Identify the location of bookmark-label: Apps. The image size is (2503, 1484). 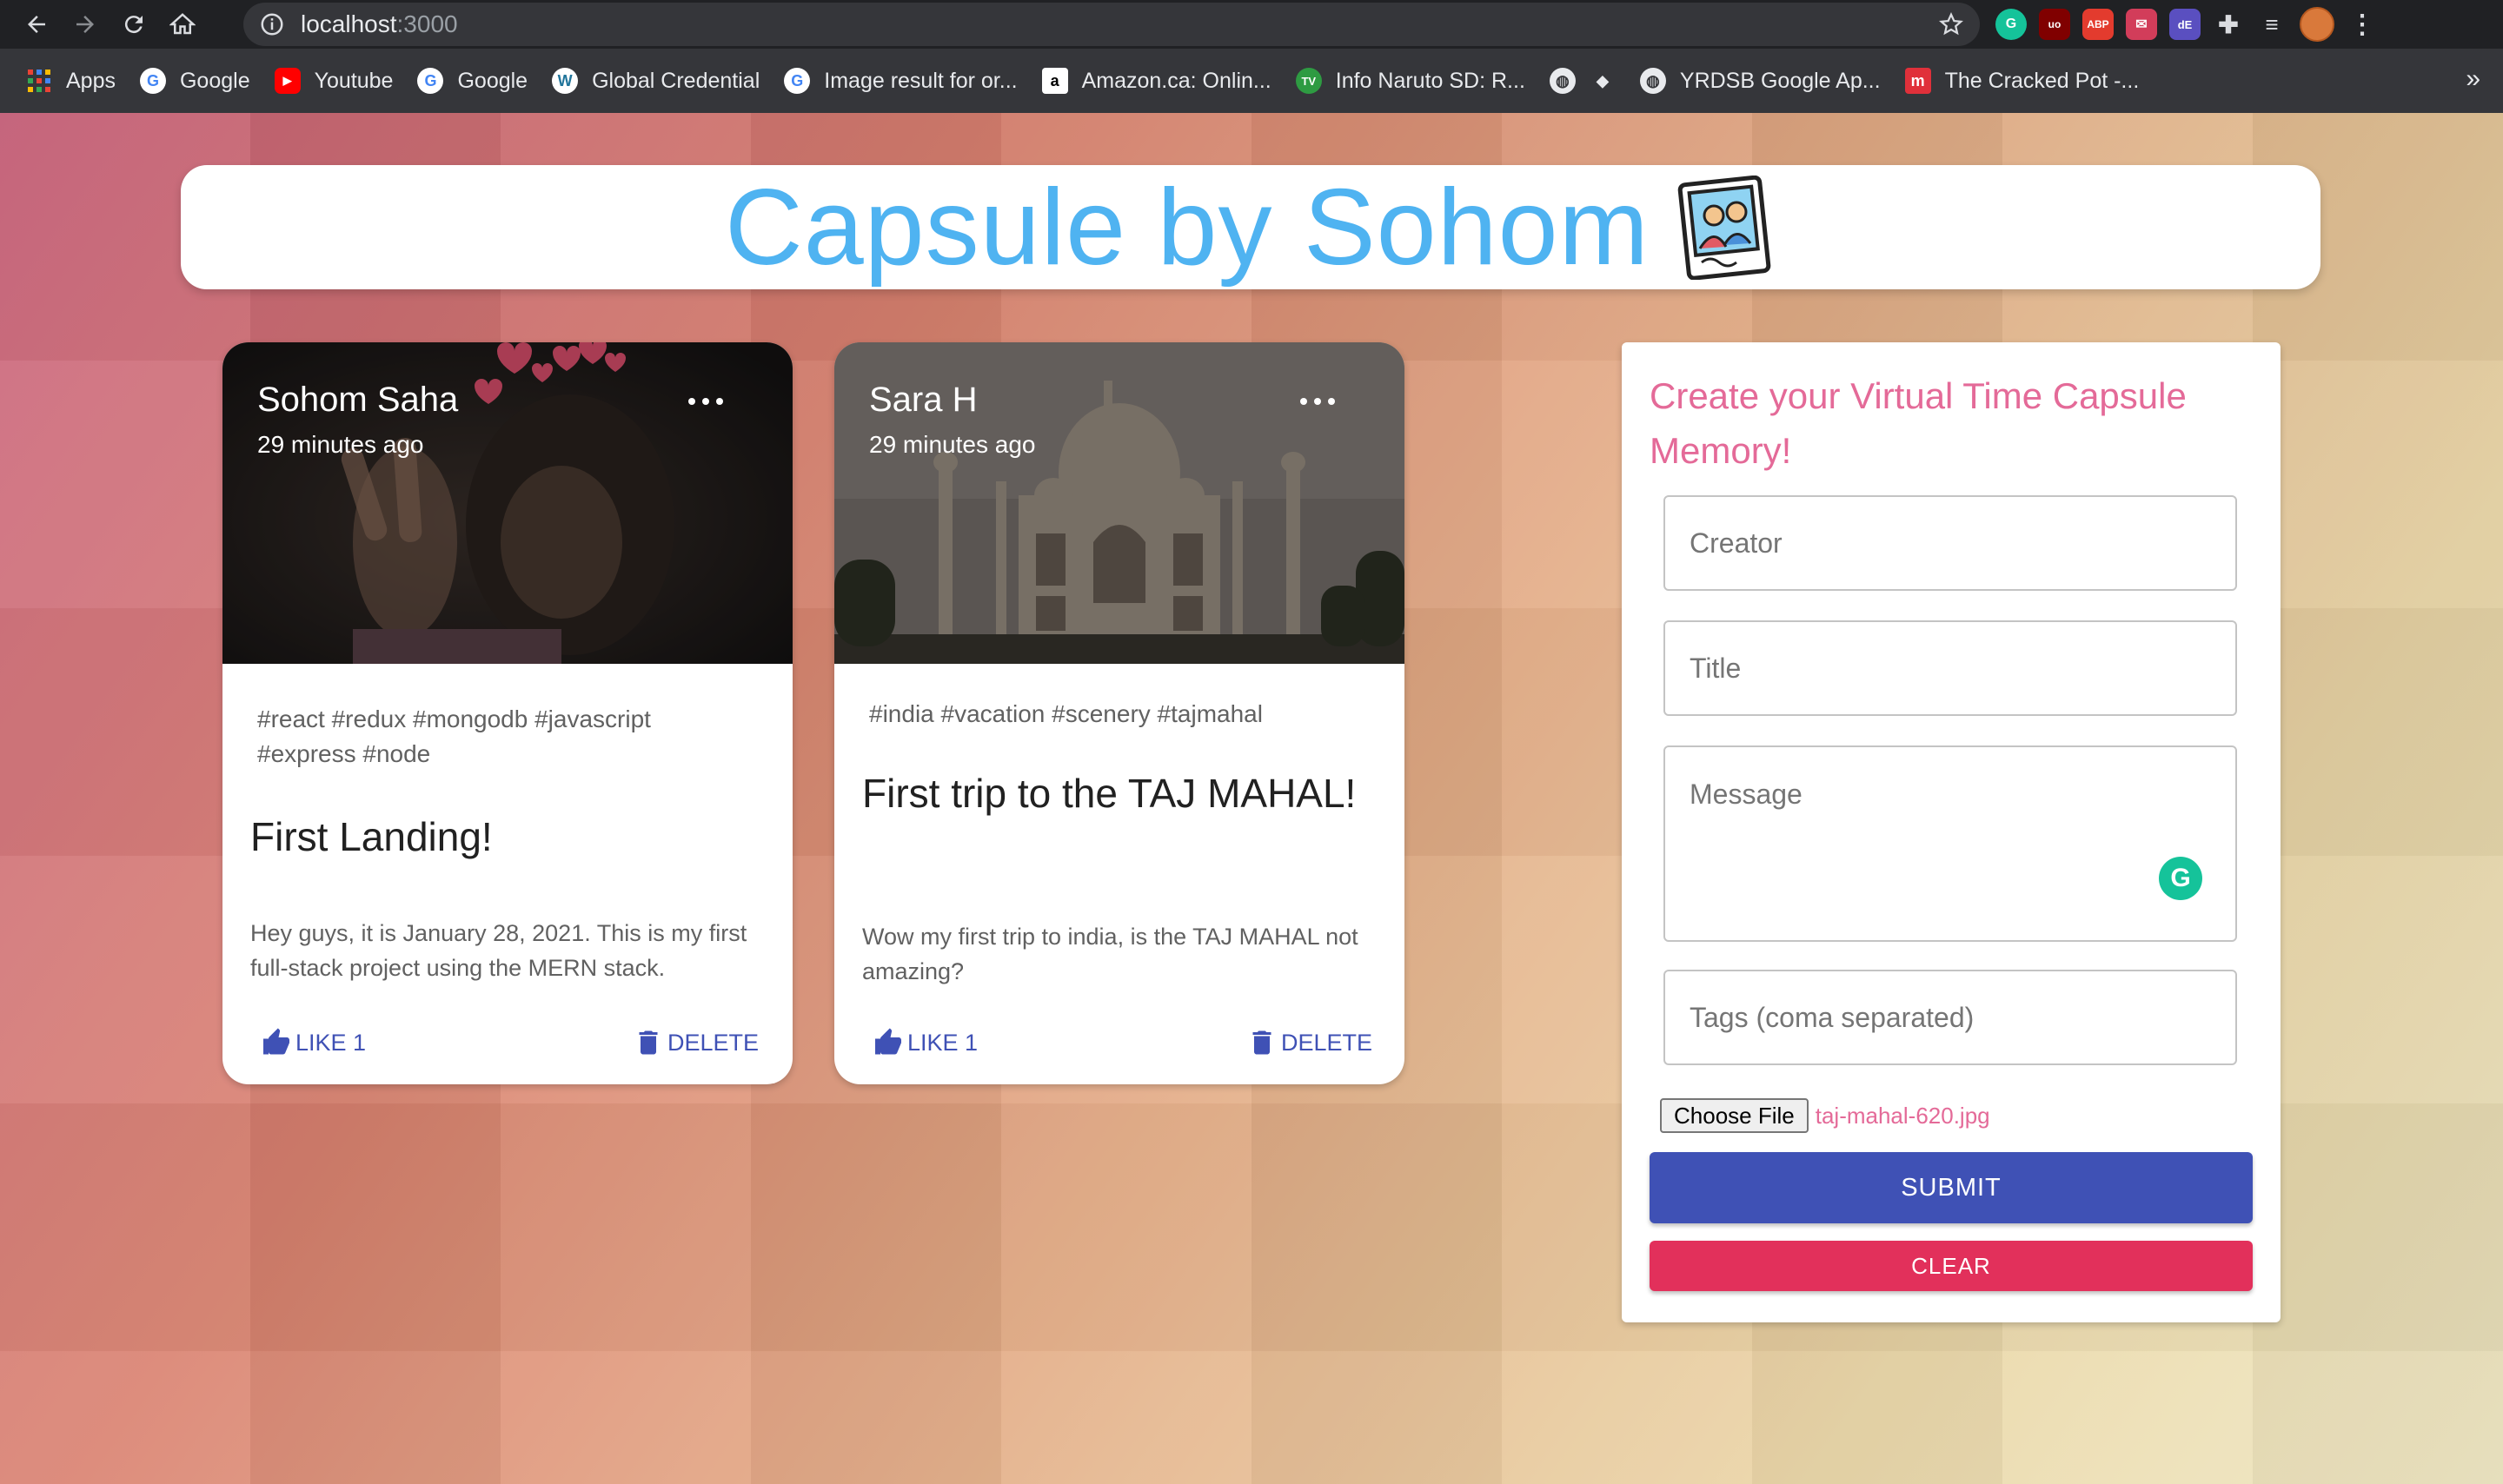
(91, 80).